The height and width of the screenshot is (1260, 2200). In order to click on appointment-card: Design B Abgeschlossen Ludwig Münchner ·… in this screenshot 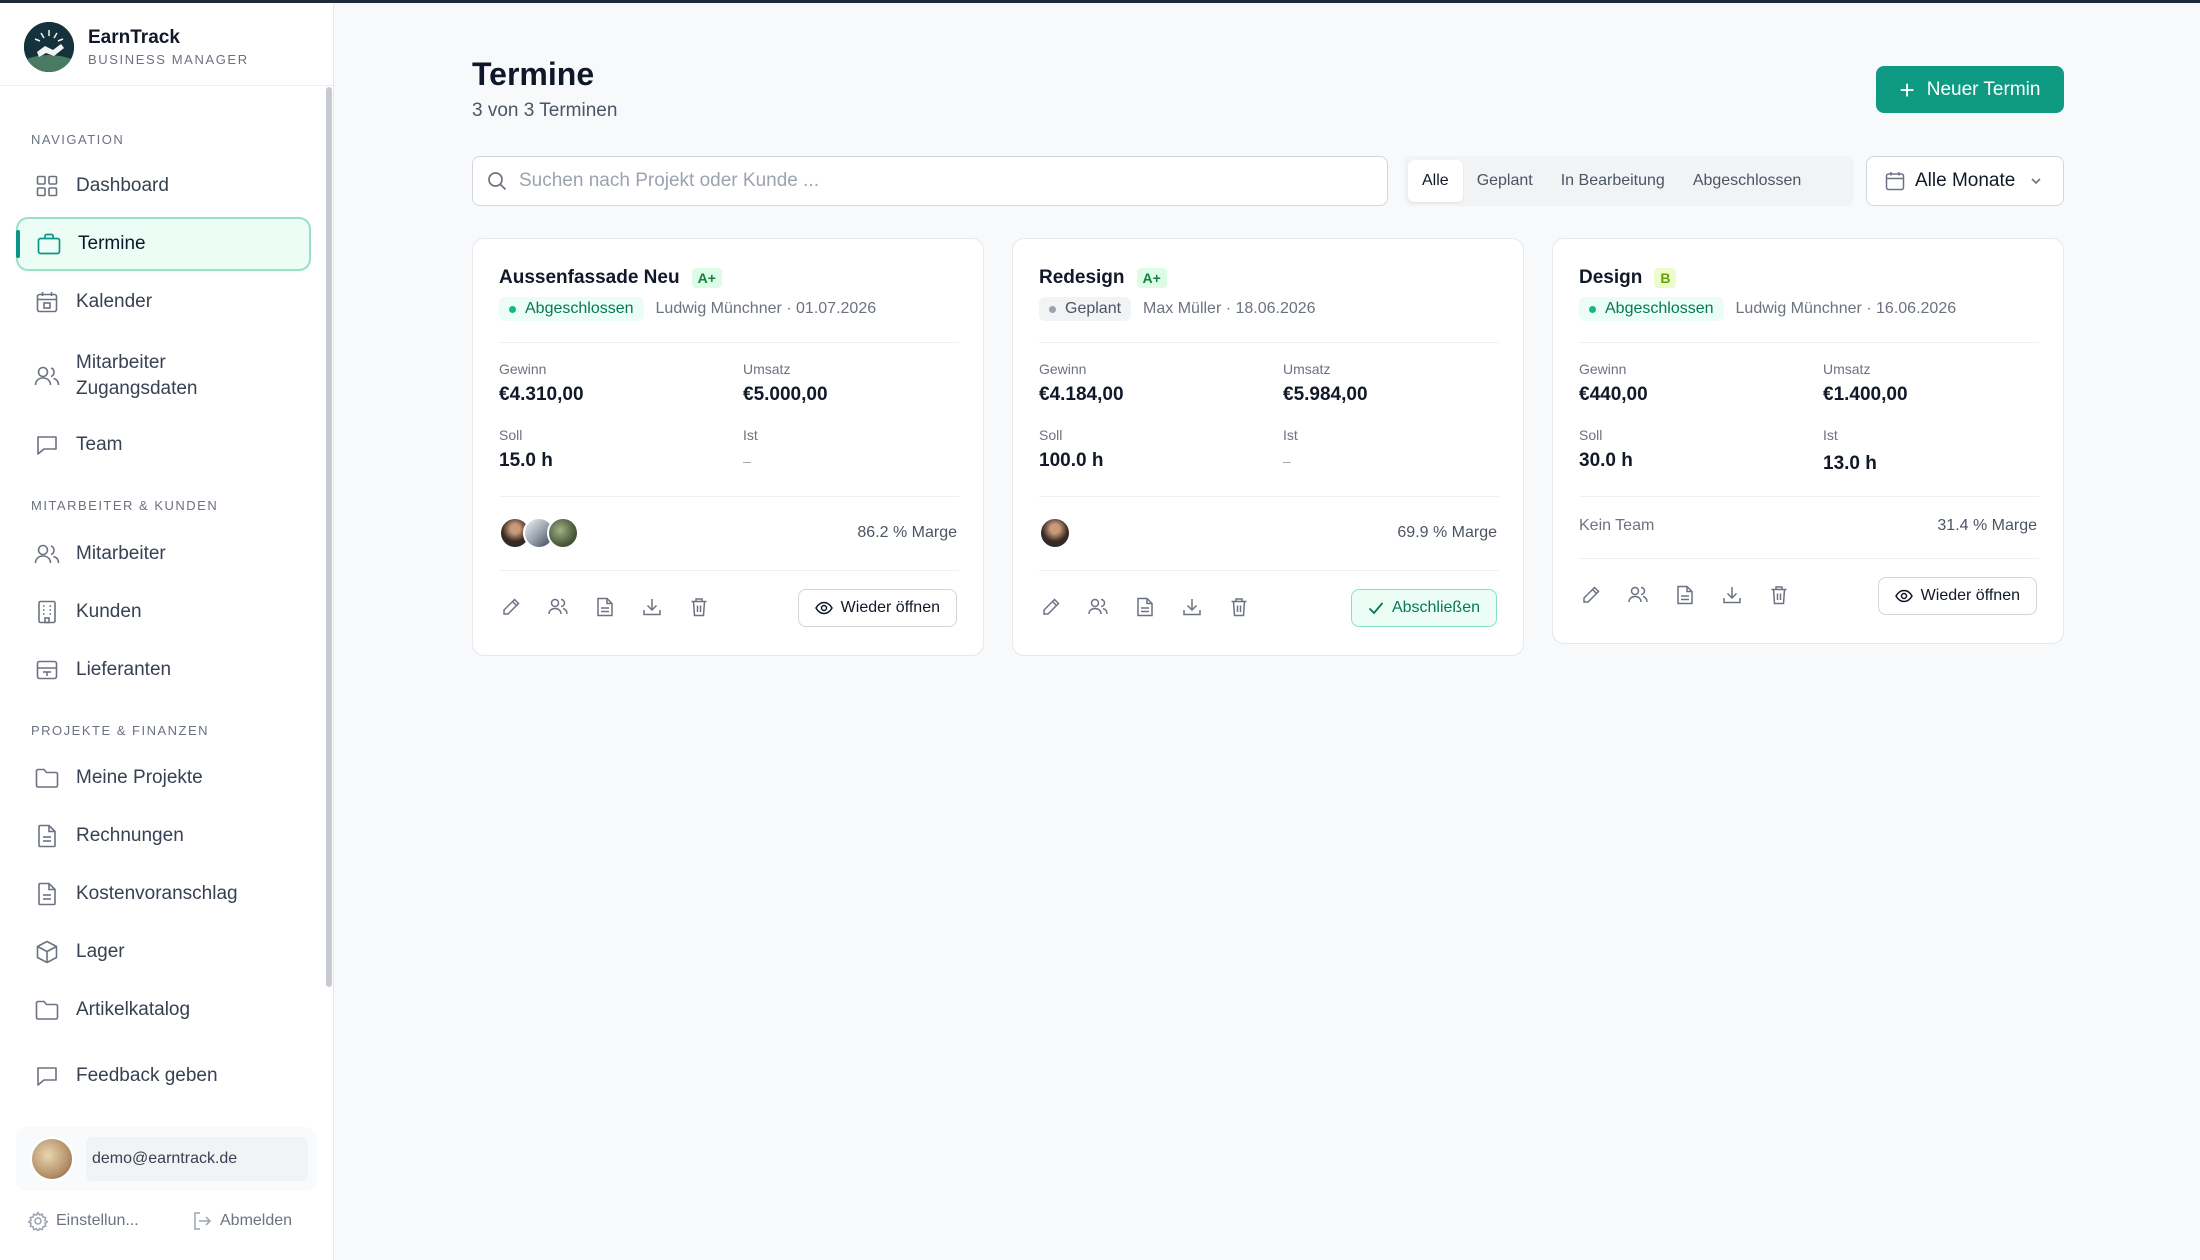, I will do `click(1808, 441)`.